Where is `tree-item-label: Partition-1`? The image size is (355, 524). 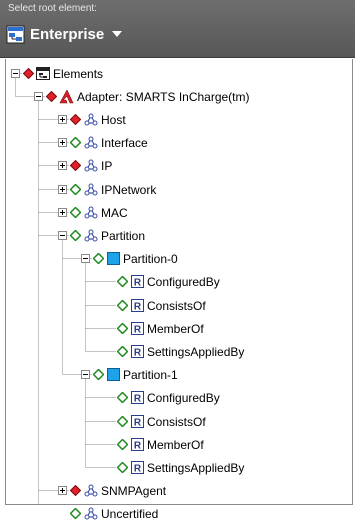
tree-item-label: Partition-1 is located at coordinates (150, 374).